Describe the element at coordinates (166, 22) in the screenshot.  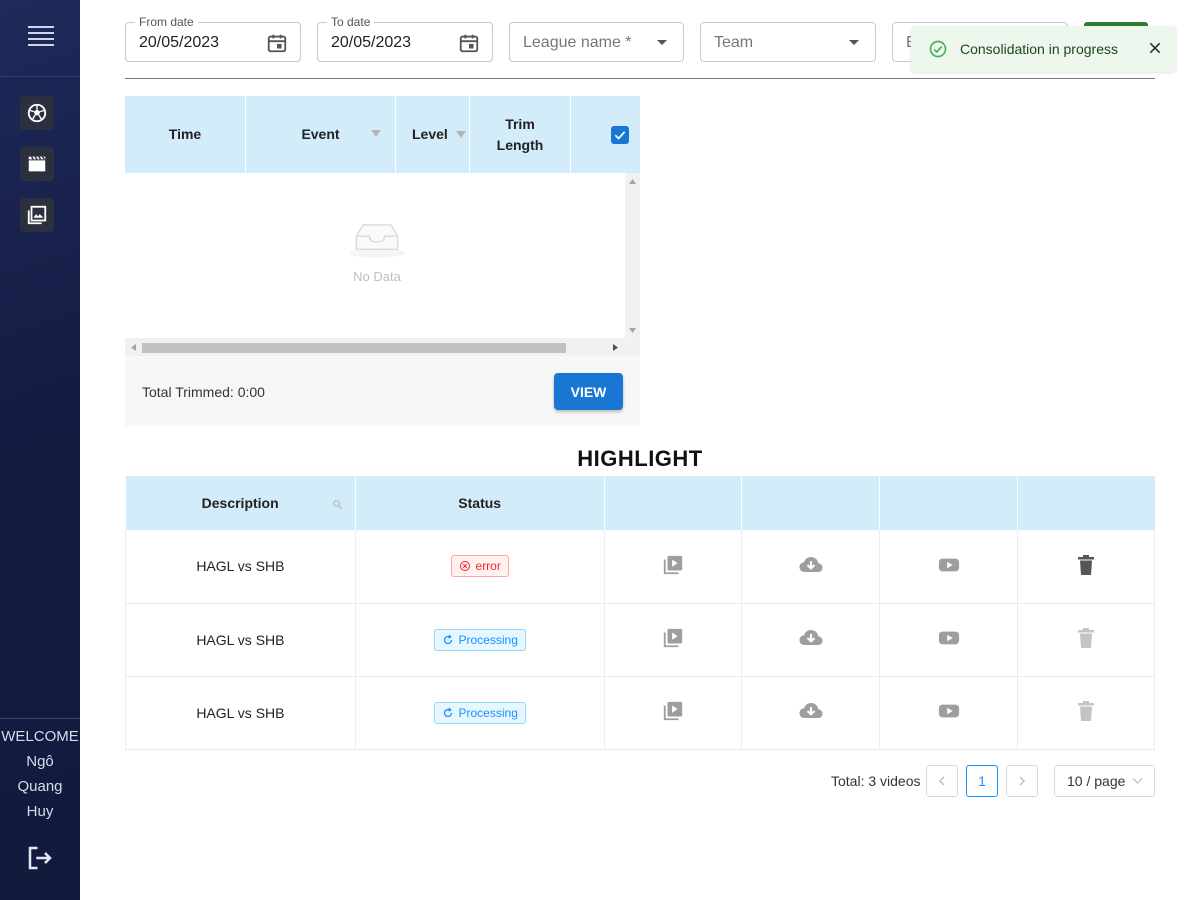
I see `from-date-label: From date` at that location.